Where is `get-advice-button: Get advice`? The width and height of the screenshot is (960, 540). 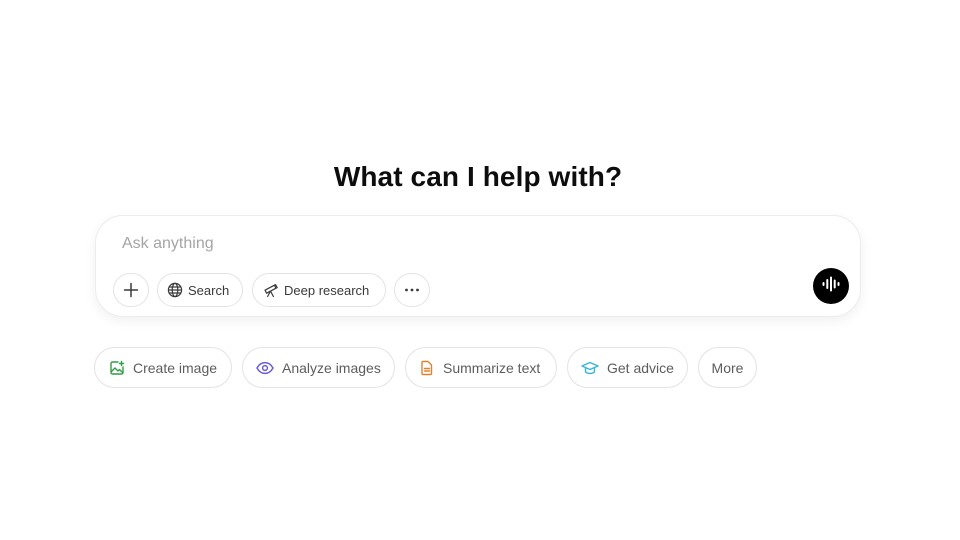
get-advice-button: Get advice is located at coordinates (627, 367).